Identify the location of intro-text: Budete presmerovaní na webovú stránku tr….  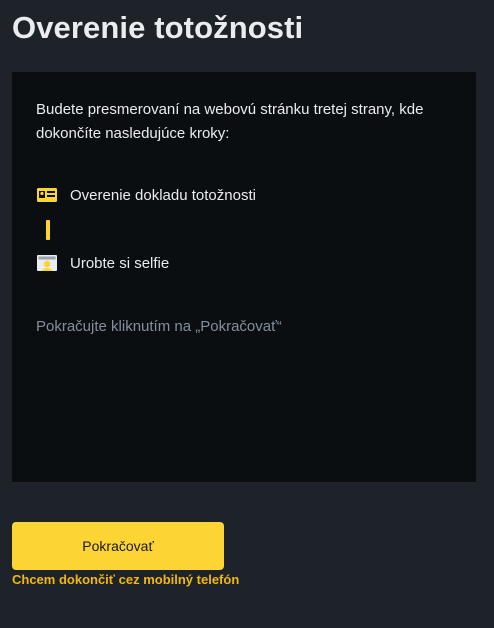
(230, 121).